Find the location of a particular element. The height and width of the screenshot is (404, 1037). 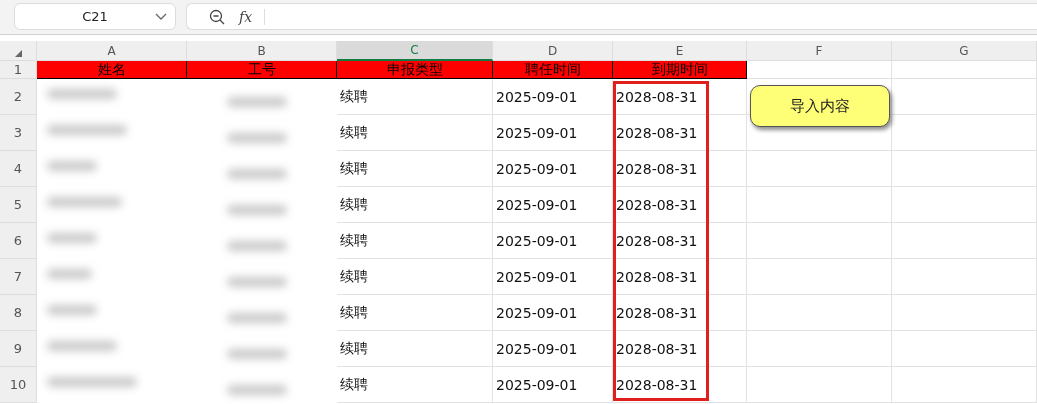

column-header: F is located at coordinates (819, 51).